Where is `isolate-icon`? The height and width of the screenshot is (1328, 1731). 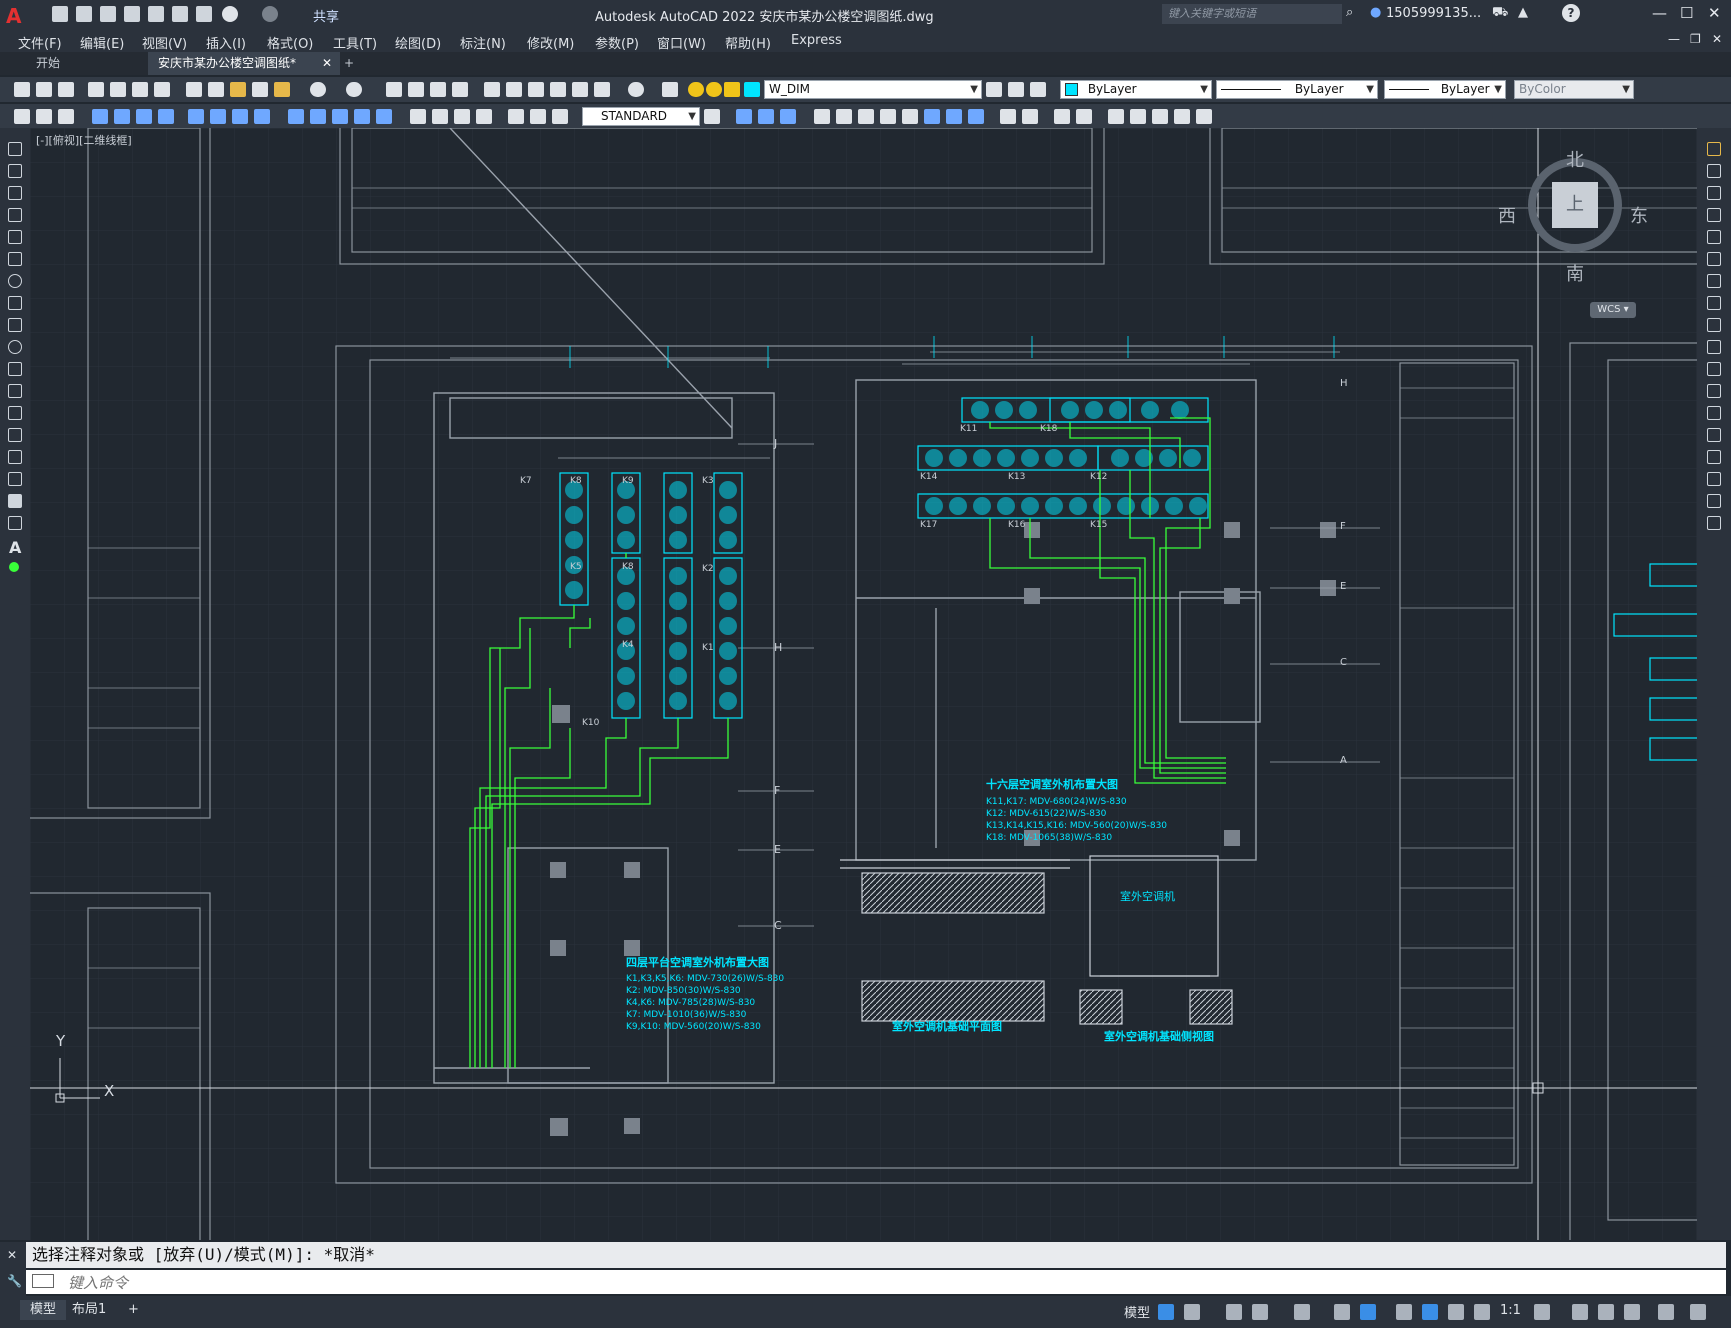 isolate-icon is located at coordinates (1606, 1312).